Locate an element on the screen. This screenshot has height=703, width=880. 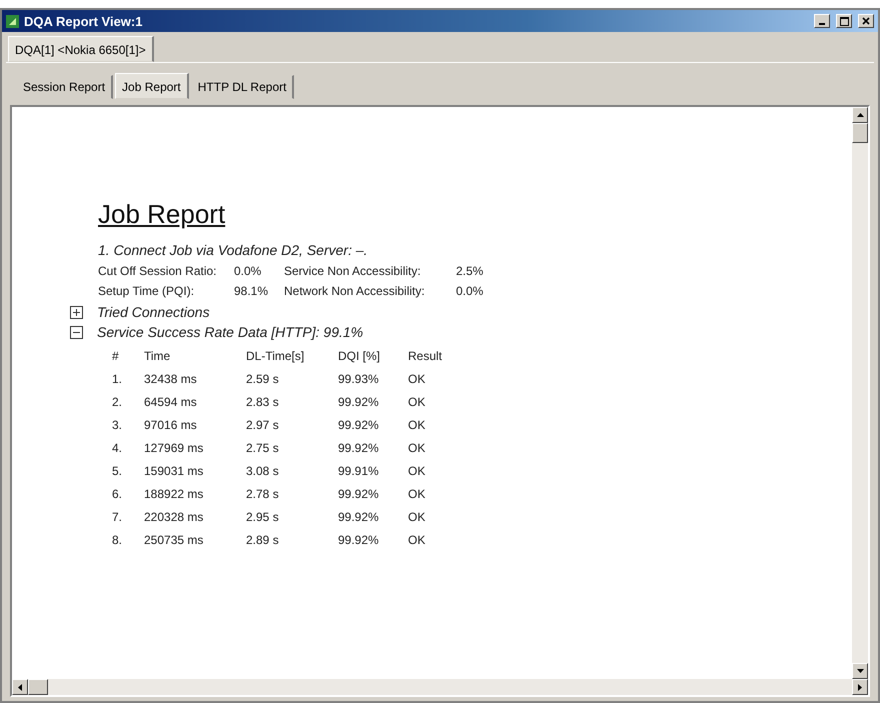
section-label: Tried Connections is located at coordinates (153, 312).